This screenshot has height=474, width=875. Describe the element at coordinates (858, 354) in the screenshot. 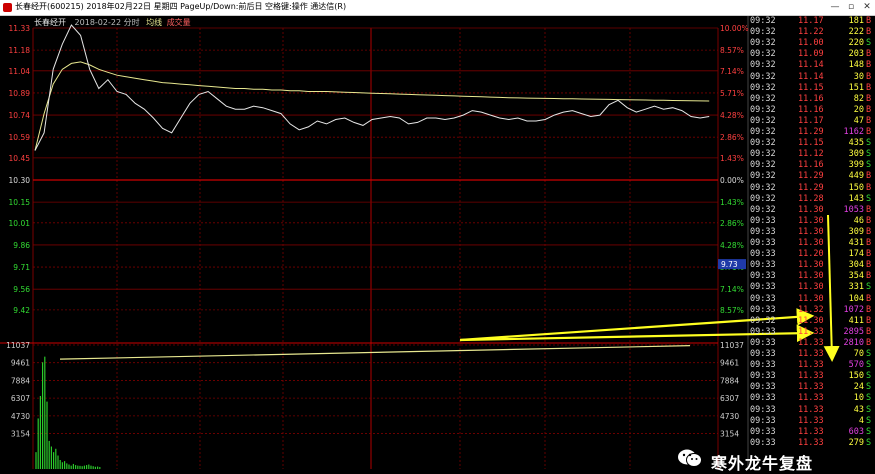

I see `tick-volume: 70` at that location.